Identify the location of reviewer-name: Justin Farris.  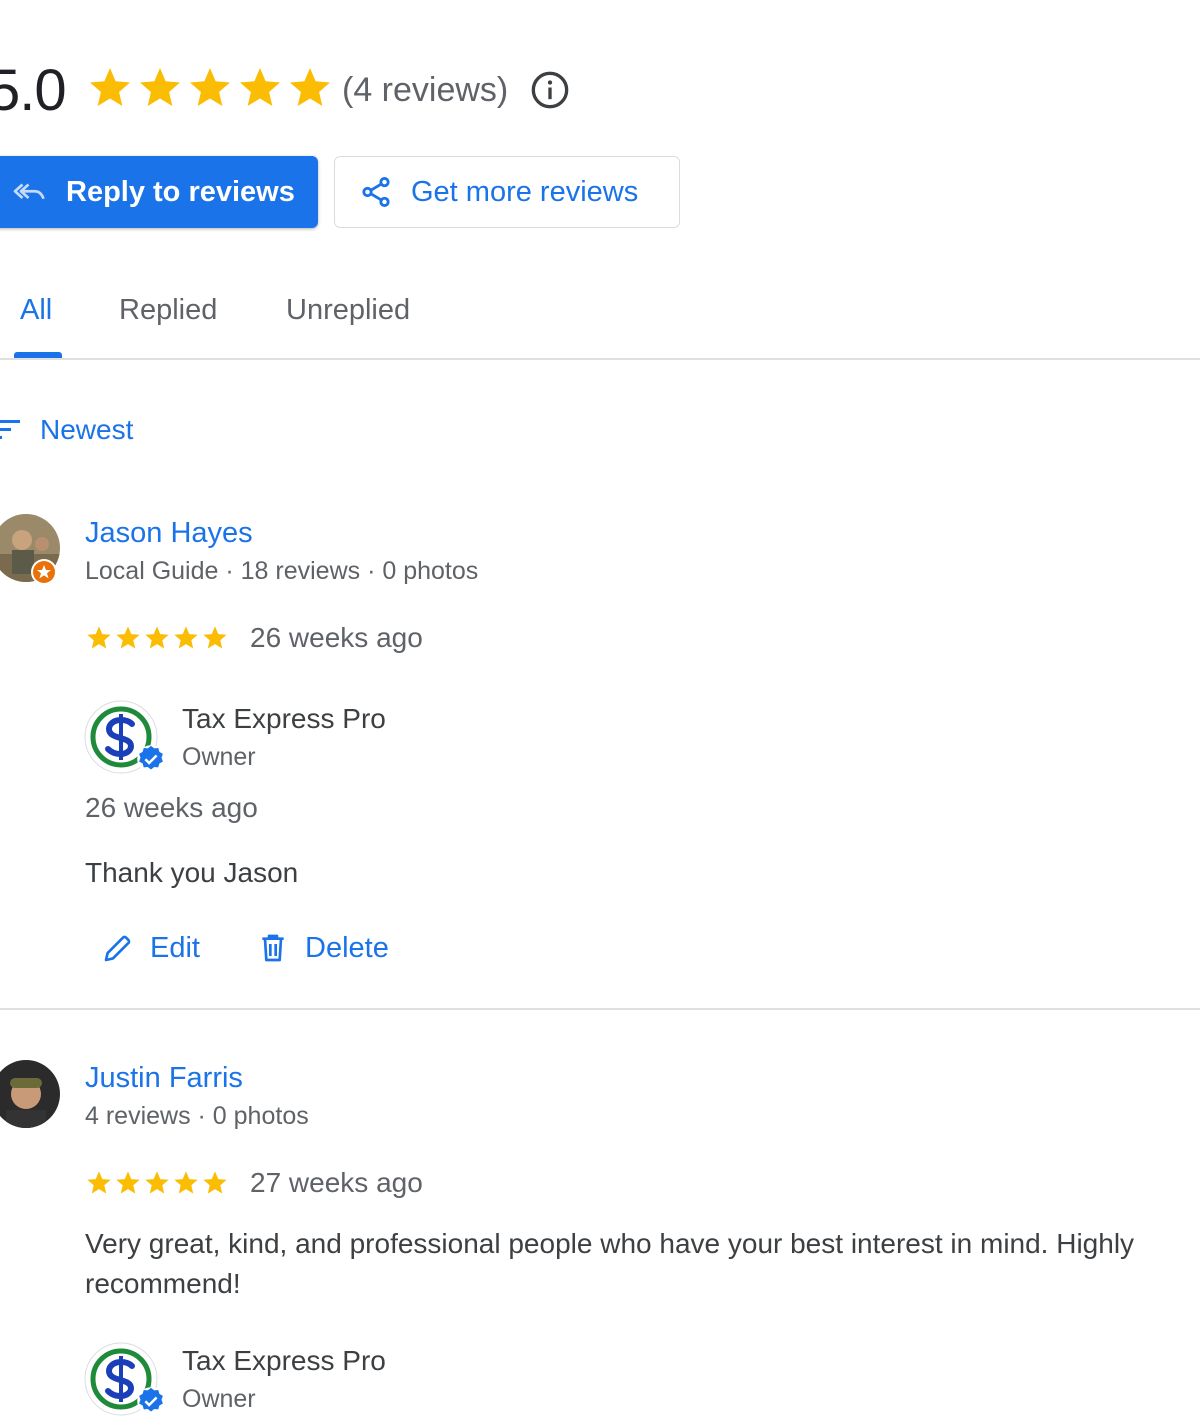
(164, 1078).